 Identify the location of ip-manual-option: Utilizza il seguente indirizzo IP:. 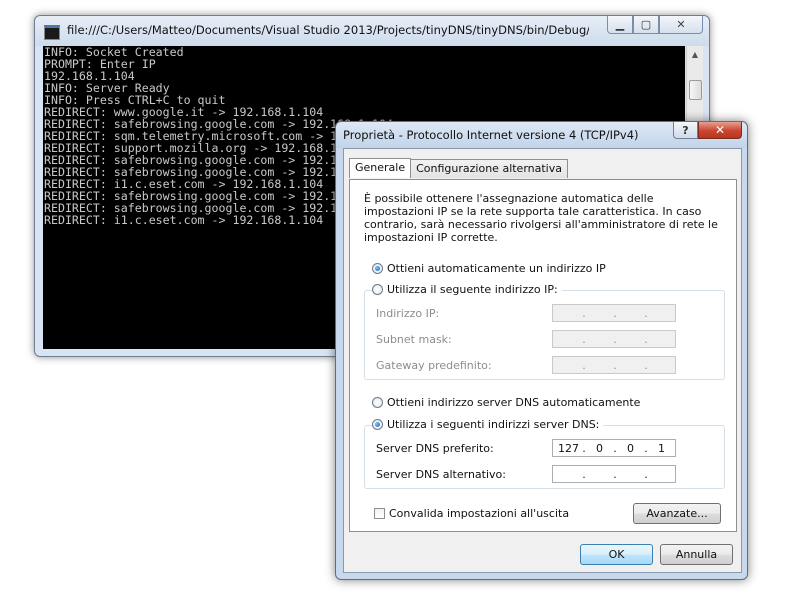
(467, 289).